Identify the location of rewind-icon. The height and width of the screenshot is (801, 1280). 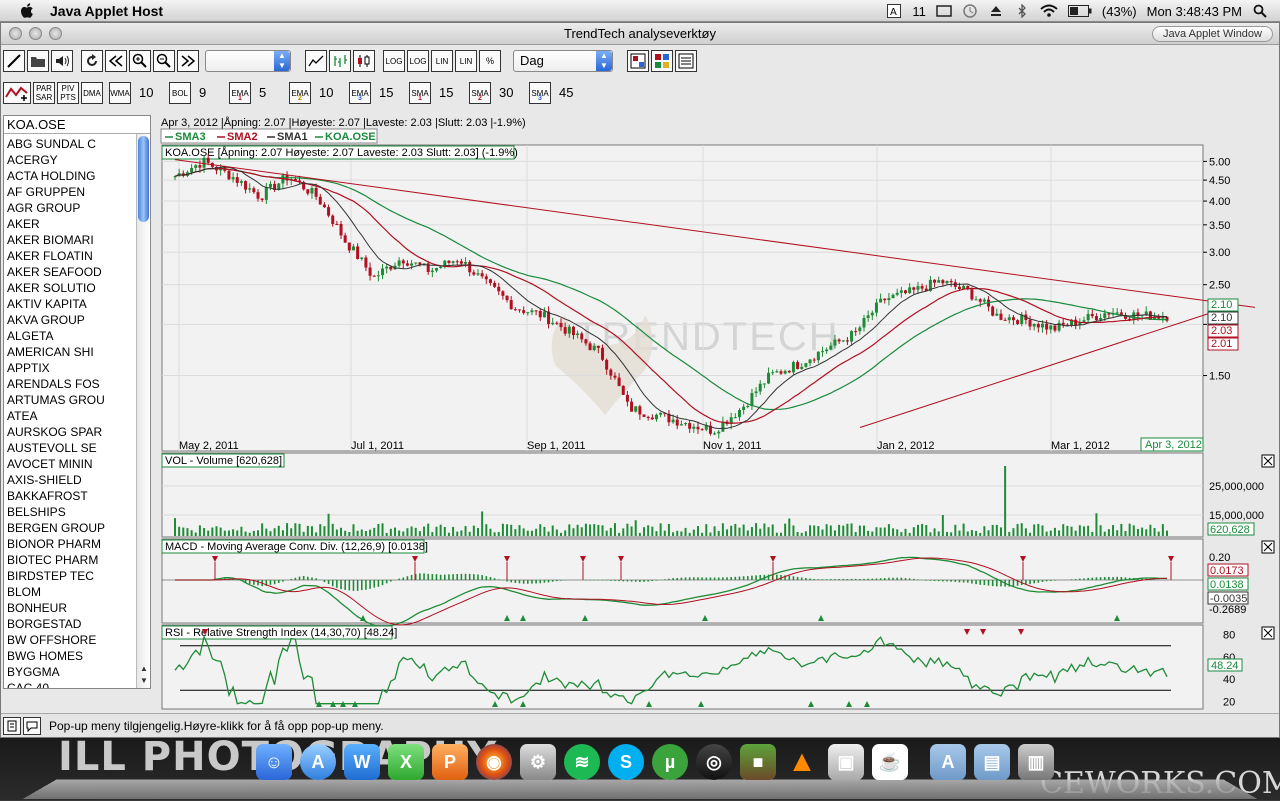
(116, 61).